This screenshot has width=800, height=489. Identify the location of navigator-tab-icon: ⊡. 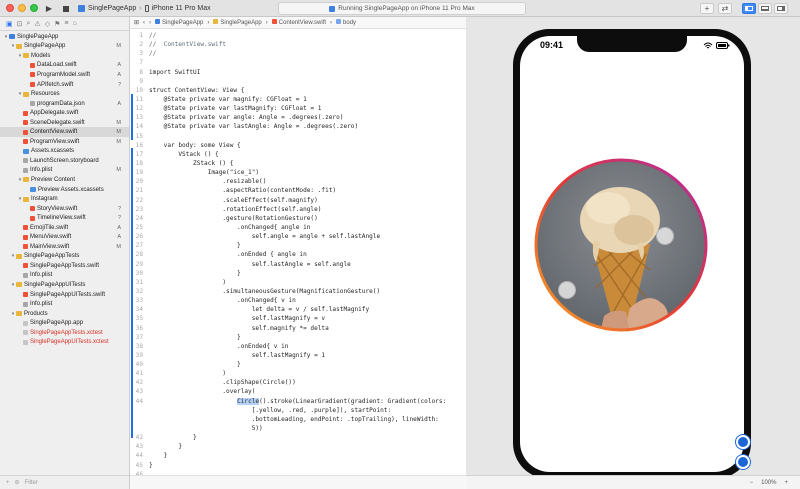
(20, 24).